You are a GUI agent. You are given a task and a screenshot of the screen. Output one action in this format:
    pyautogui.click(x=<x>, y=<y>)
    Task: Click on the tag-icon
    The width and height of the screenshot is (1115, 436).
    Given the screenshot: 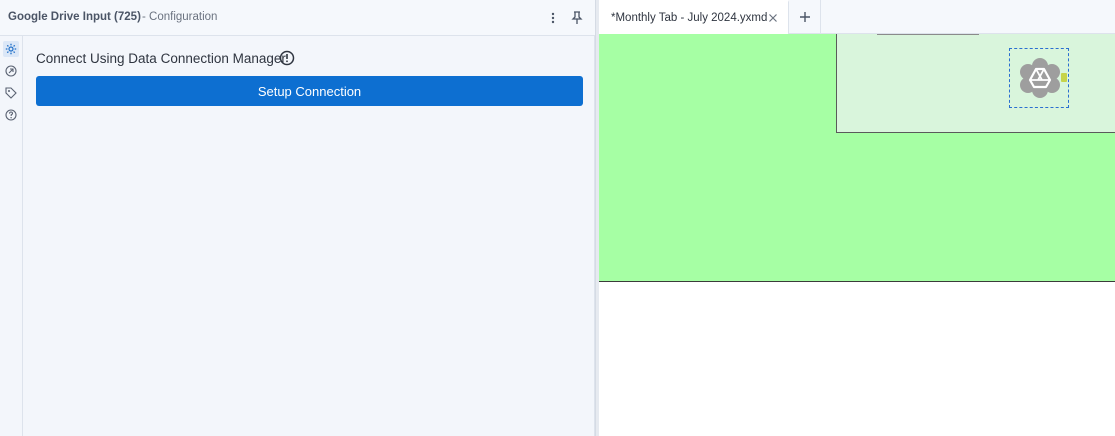 What is the action you would take?
    pyautogui.click(x=11, y=93)
    